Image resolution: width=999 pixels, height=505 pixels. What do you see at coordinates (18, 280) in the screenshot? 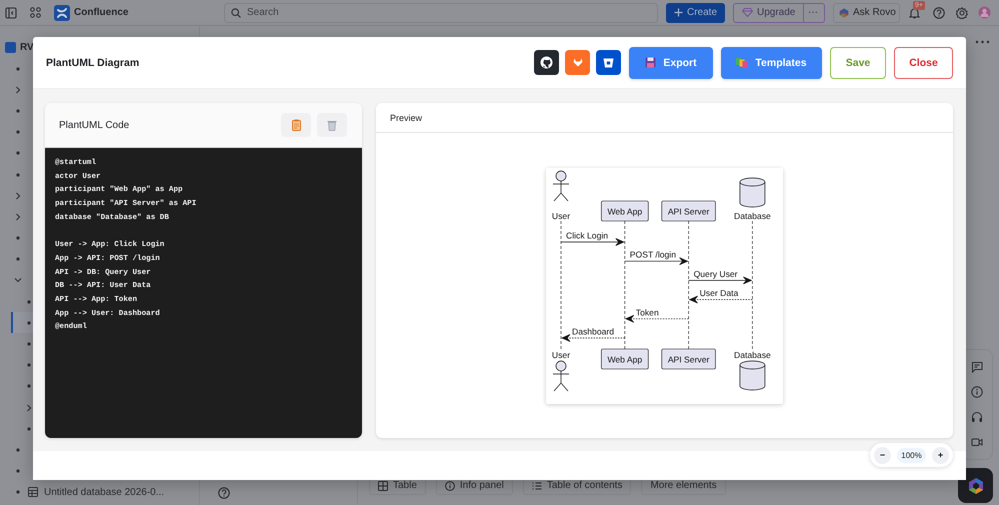
I see `chevron-down-icon` at bounding box center [18, 280].